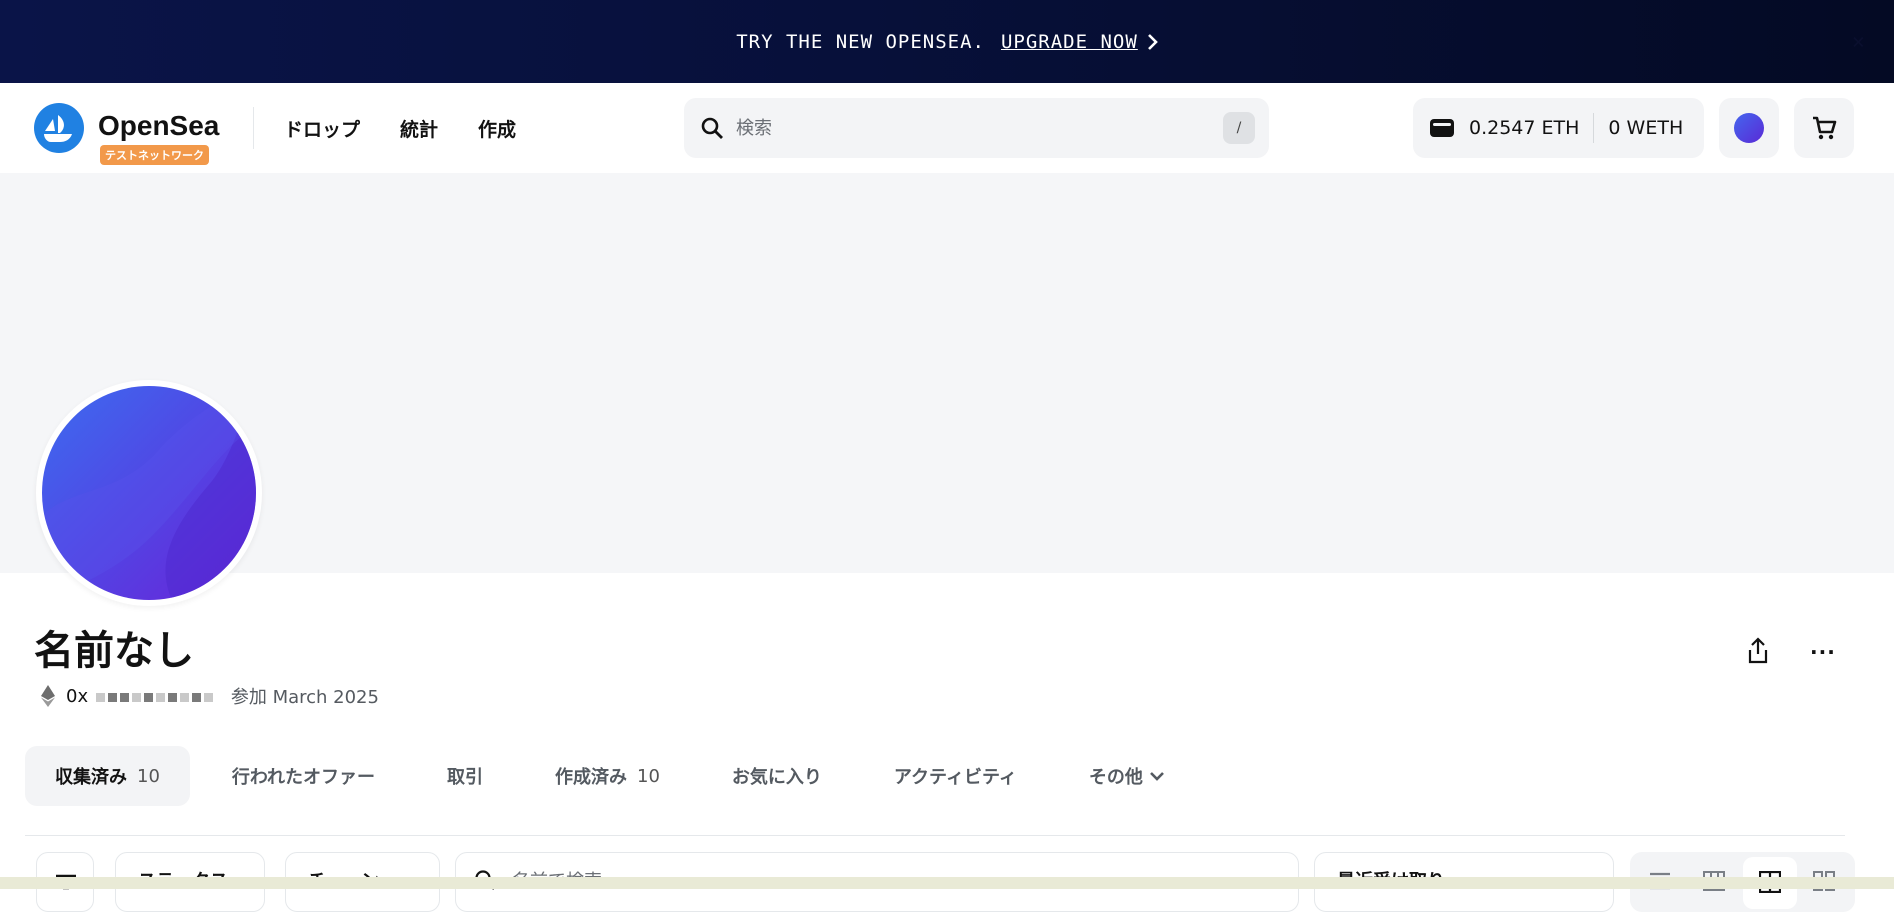 The height and width of the screenshot is (912, 1894). Describe the element at coordinates (712, 128) in the screenshot. I see `search-icon` at that location.